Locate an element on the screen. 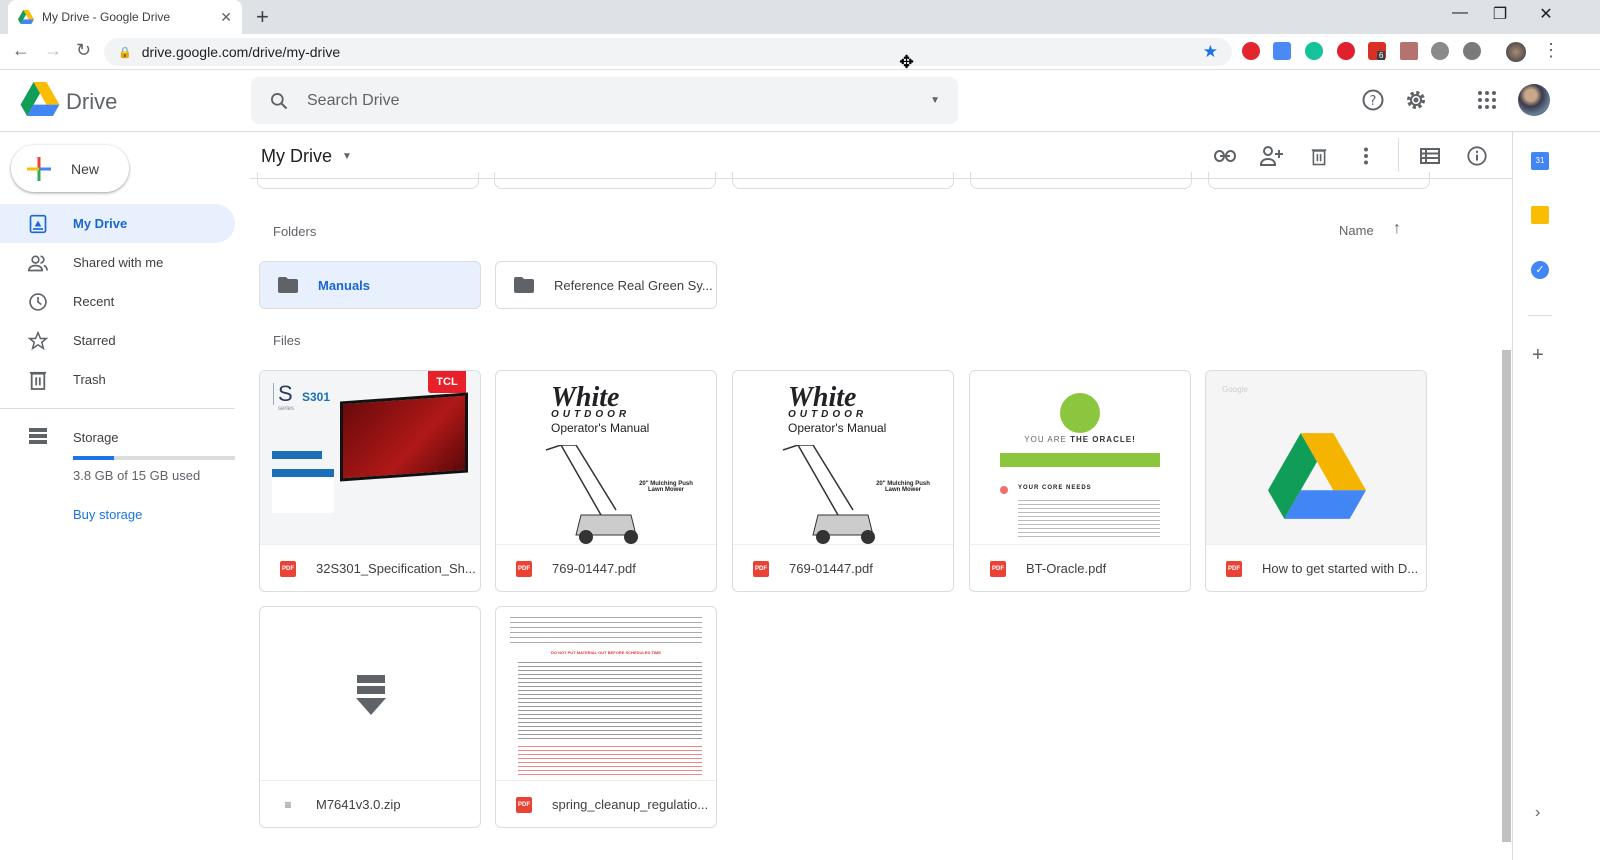 The height and width of the screenshot is (860, 1600). model-text: S301 is located at coordinates (316, 397).